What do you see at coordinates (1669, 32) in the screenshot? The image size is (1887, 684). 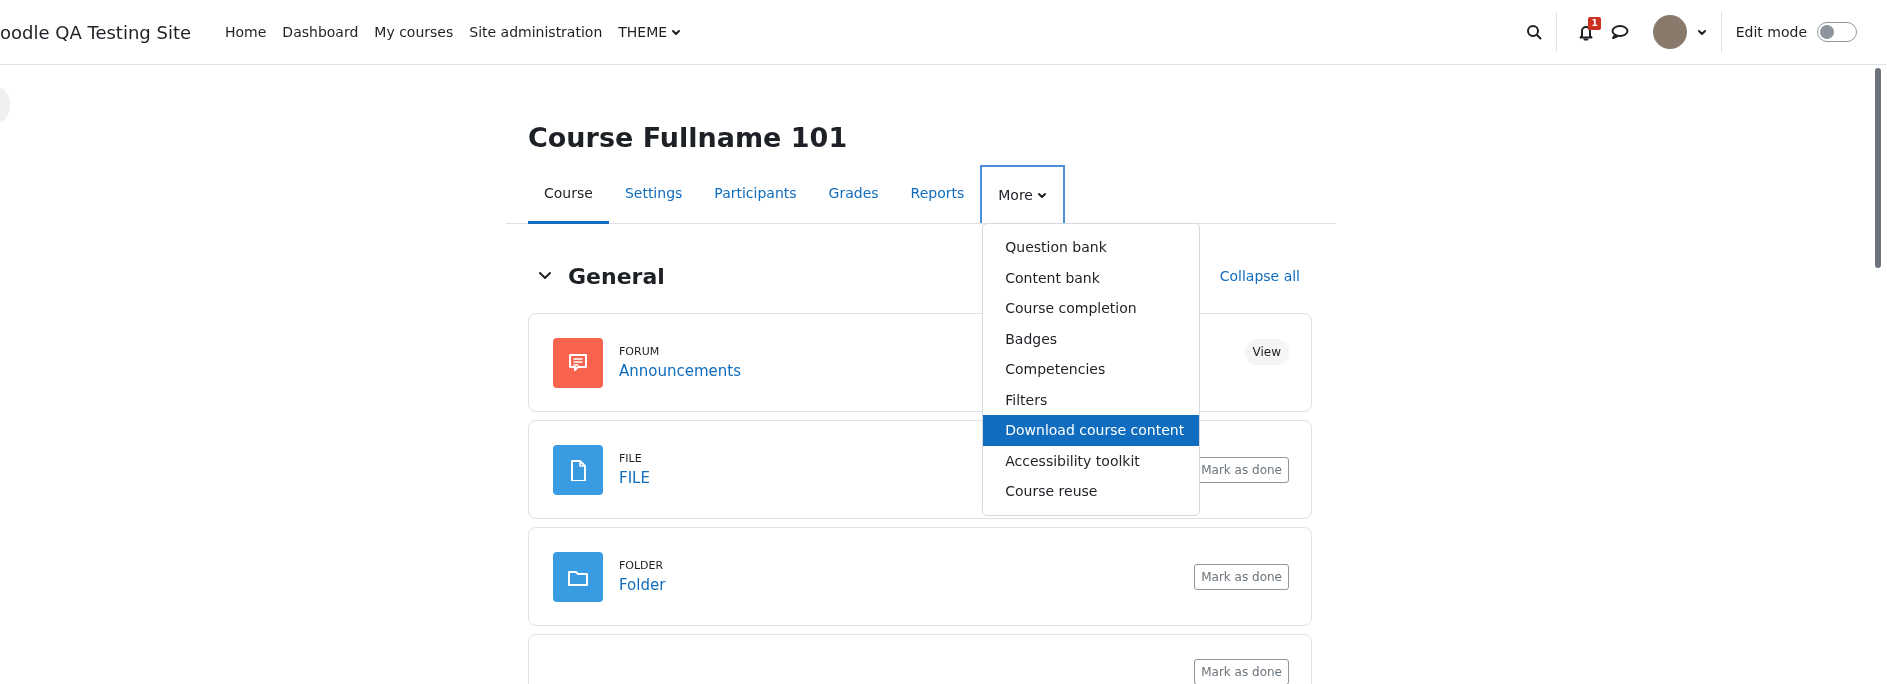 I see `avatar` at bounding box center [1669, 32].